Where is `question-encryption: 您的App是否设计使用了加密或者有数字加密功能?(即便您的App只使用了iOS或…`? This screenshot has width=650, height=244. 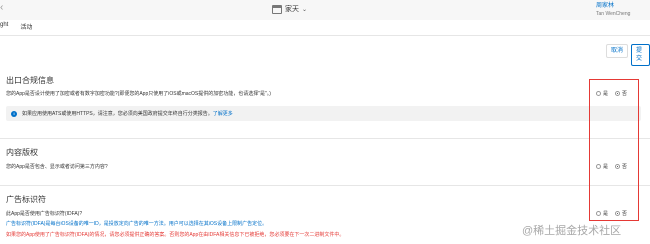
question-encryption: 您的App是否设计使用了加密或者有数字加密功能?(即便您的App只使用了iOS或… is located at coordinates (138, 94).